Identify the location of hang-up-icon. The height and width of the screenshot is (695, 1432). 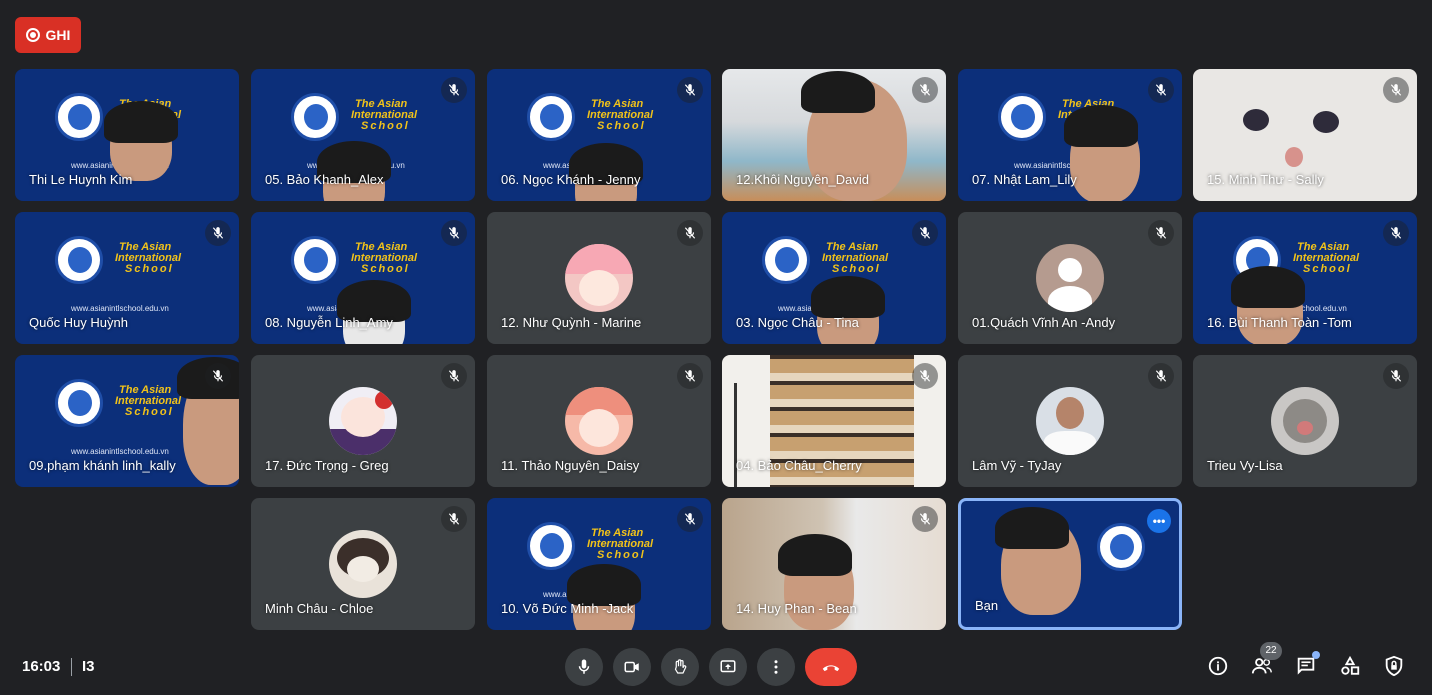
(831, 668).